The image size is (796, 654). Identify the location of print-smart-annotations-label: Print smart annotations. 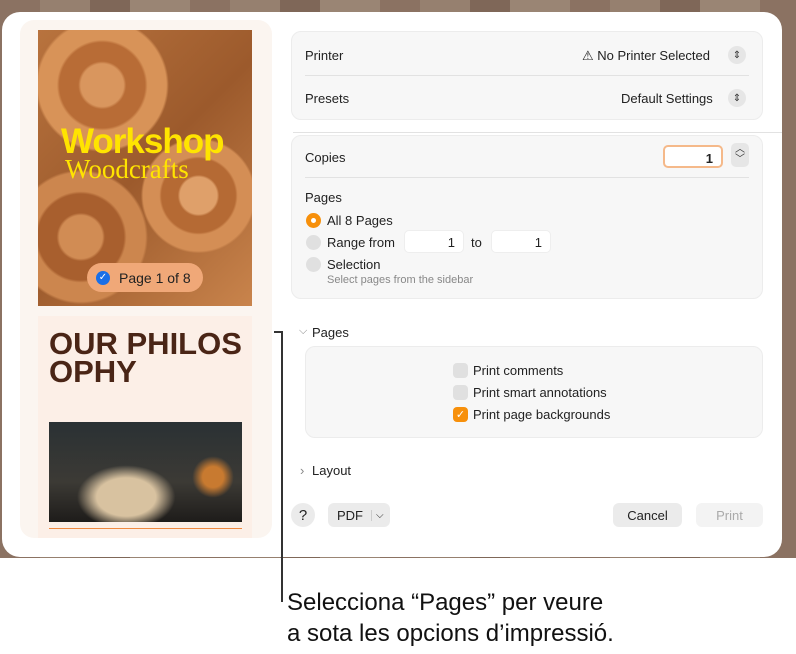
(540, 392).